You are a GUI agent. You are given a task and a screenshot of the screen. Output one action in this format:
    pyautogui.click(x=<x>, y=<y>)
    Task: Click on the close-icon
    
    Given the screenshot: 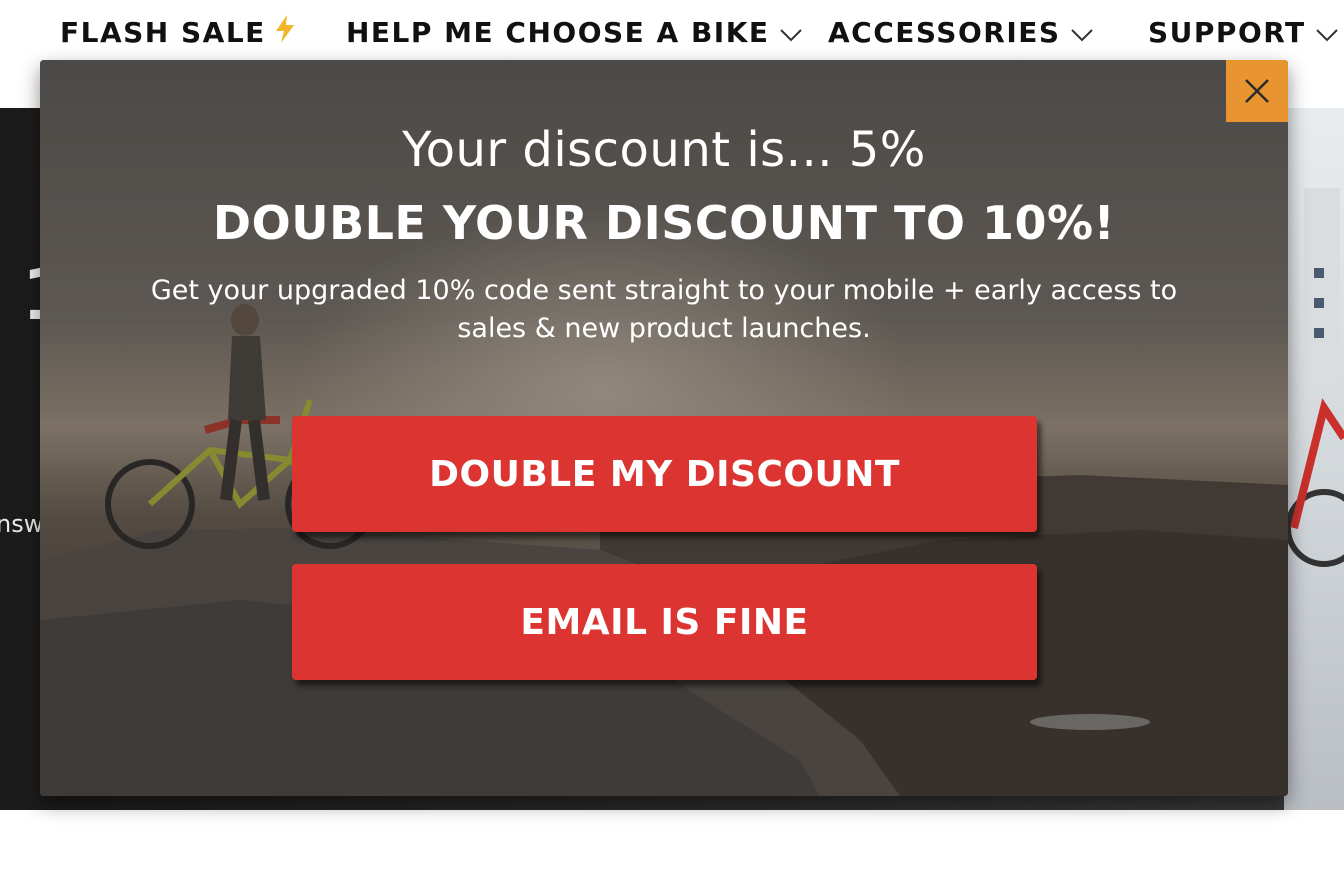 What is the action you would take?
    pyautogui.click(x=1257, y=91)
    